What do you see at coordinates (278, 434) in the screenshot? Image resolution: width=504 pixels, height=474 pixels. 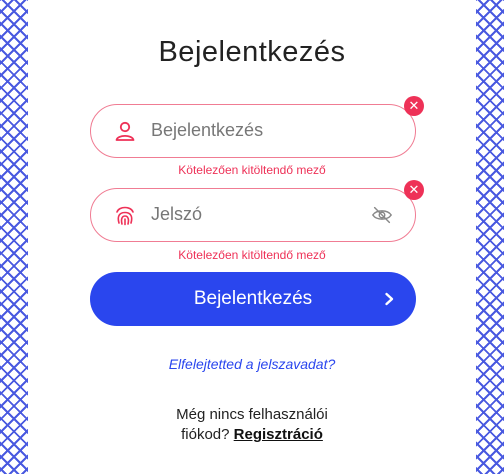 I see `register-link: Regisztráció` at bounding box center [278, 434].